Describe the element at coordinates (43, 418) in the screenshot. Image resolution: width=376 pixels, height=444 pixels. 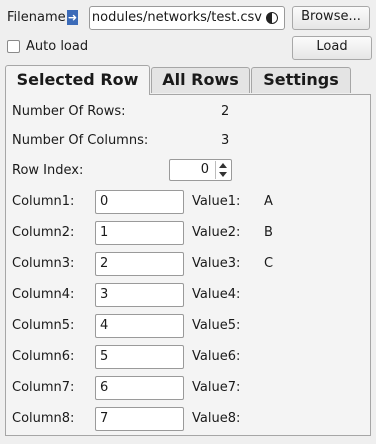
I see `column-label: Column8:` at that location.